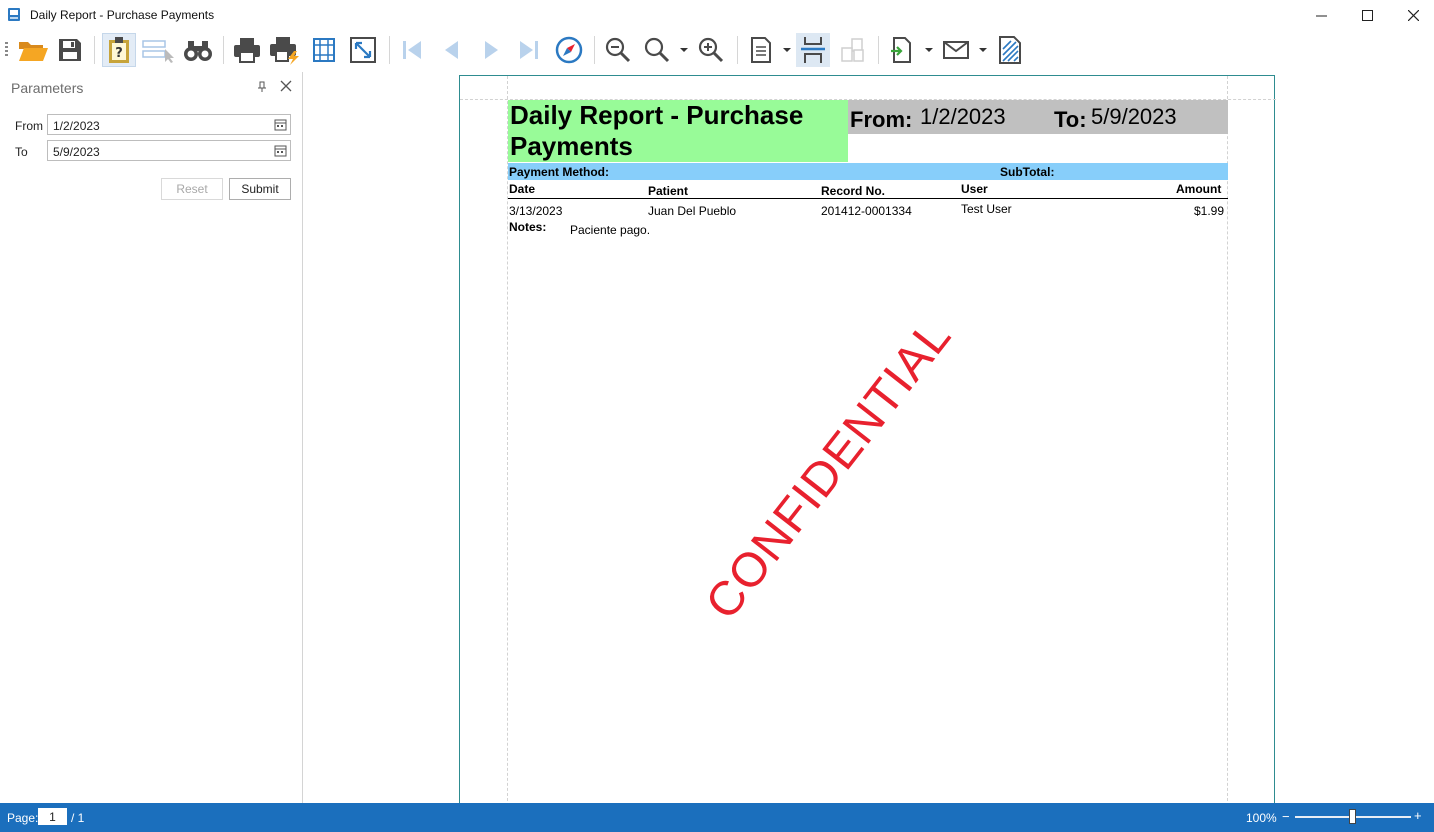  Describe the element at coordinates (52, 816) in the screenshot. I see `page-number-input: 1` at that location.